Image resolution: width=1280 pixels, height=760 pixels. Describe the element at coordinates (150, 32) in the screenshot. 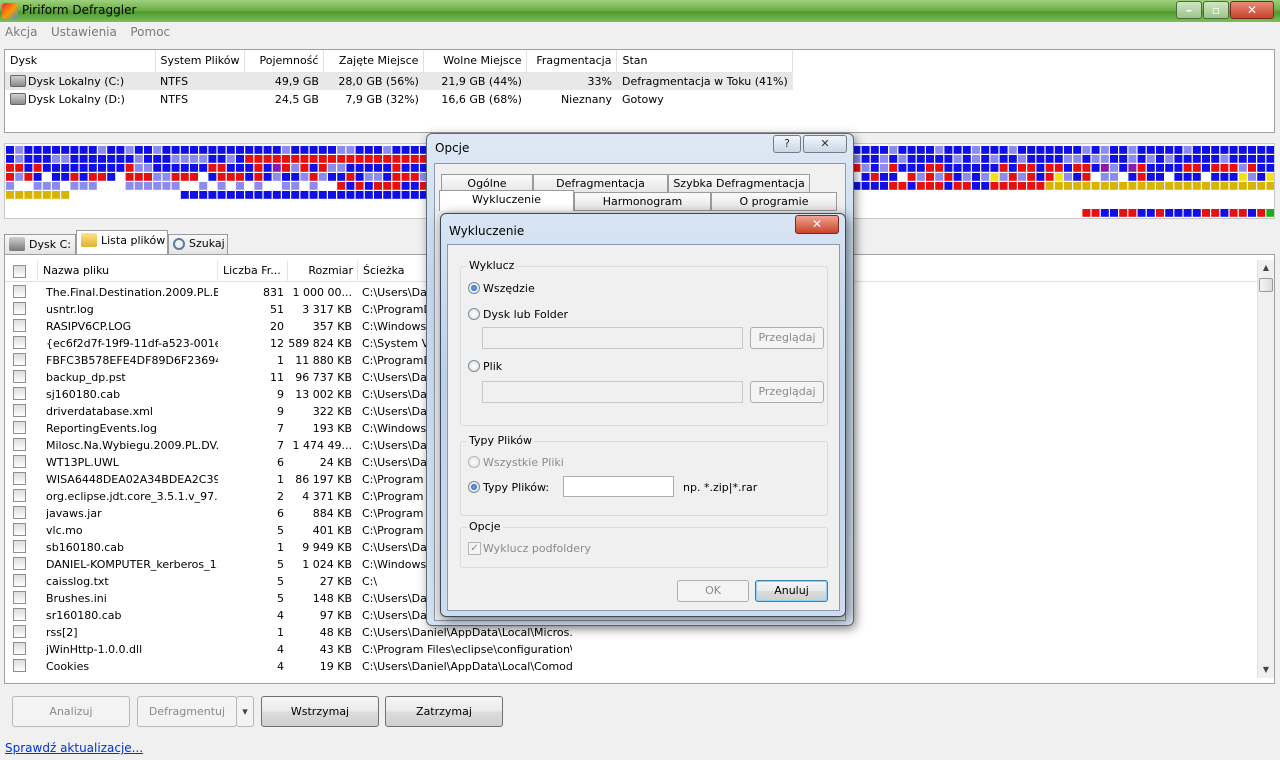

I see `menu-pomoc: Pomoc` at that location.